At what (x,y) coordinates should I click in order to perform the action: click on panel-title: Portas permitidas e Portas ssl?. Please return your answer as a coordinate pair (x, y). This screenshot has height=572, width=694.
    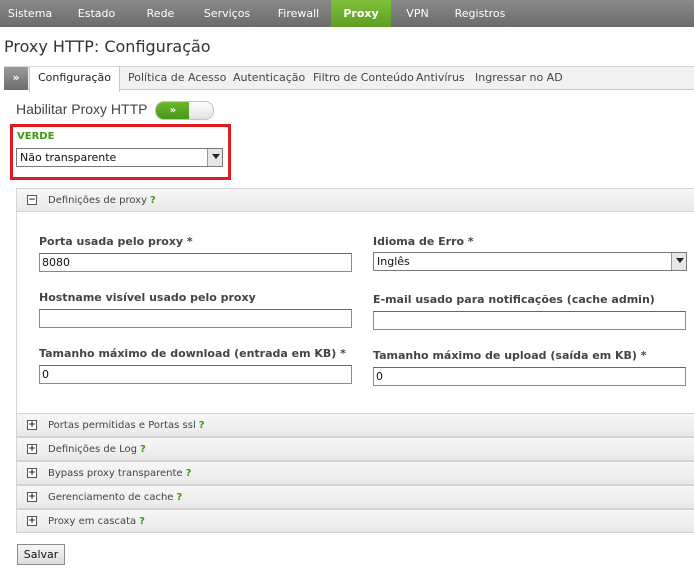
    Looking at the image, I should click on (126, 425).